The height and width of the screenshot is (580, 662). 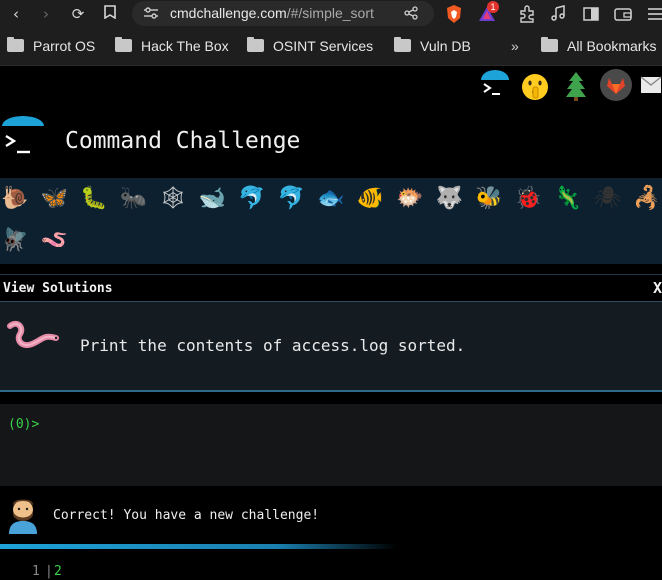 I want to click on tropical-fish-icon: 🐠, so click(x=371, y=199).